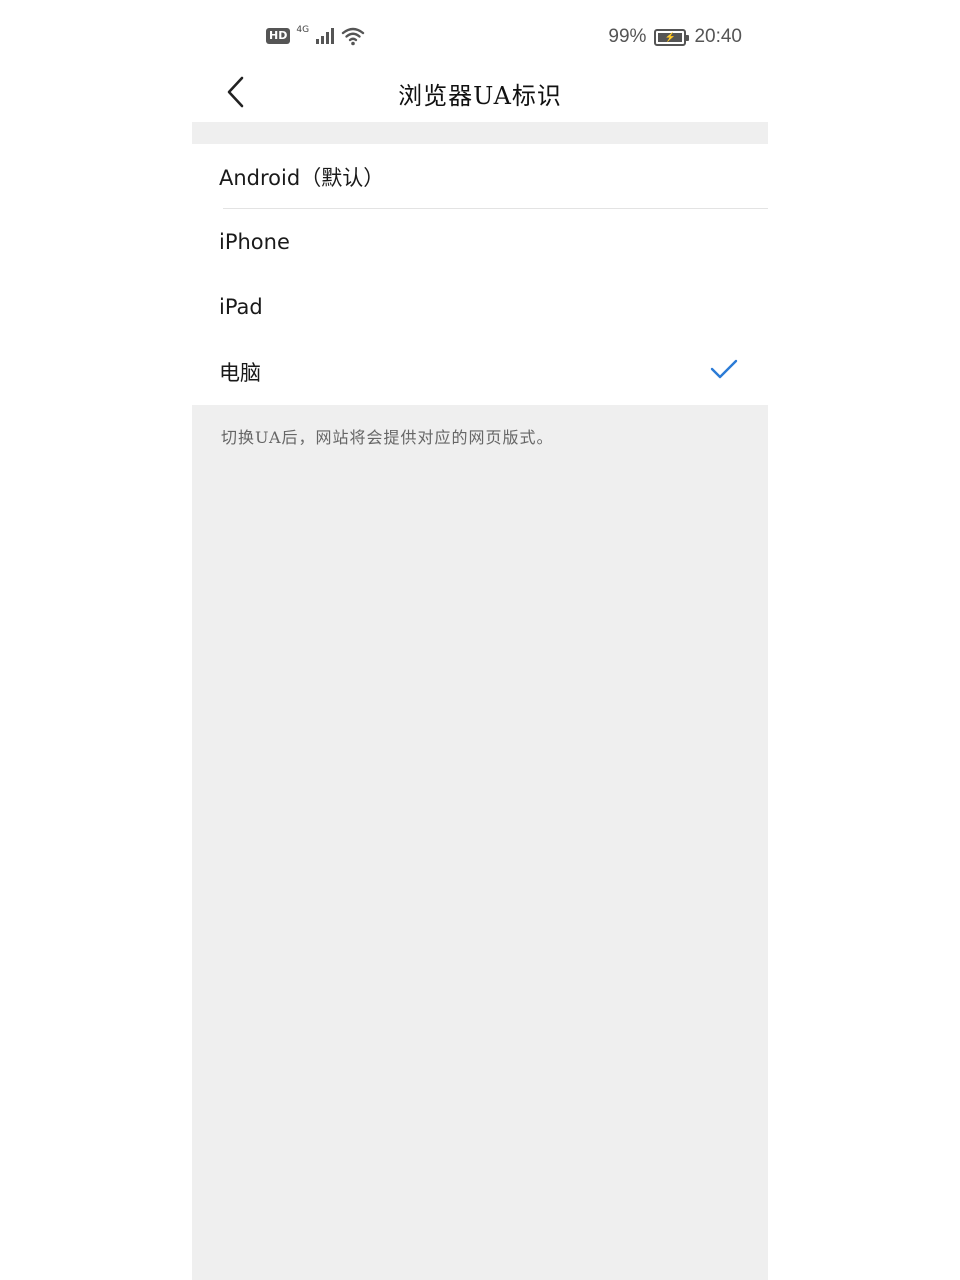 The height and width of the screenshot is (1280, 960). I want to click on option-label: iPhone, so click(254, 241).